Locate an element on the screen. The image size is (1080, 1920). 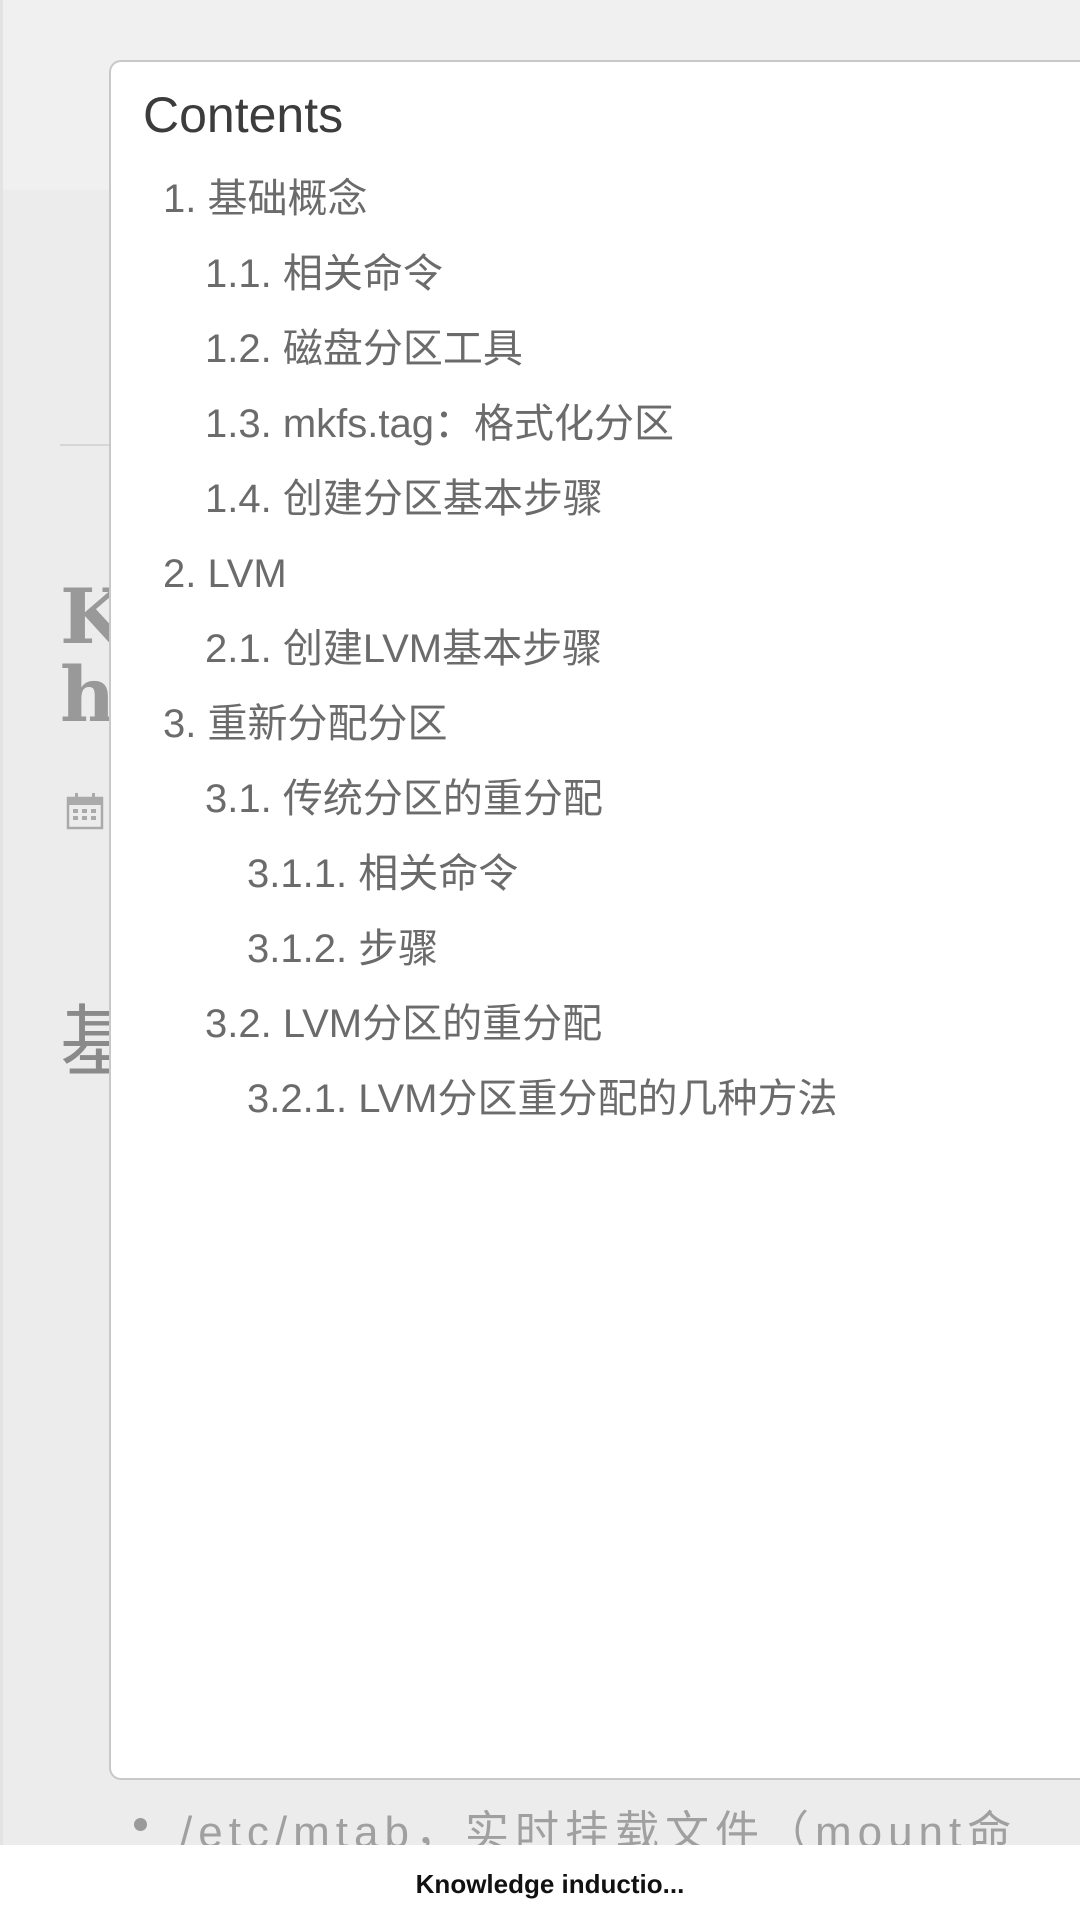
toc-item: 3.1. 传统分区的重分配 is located at coordinates (474, 799).